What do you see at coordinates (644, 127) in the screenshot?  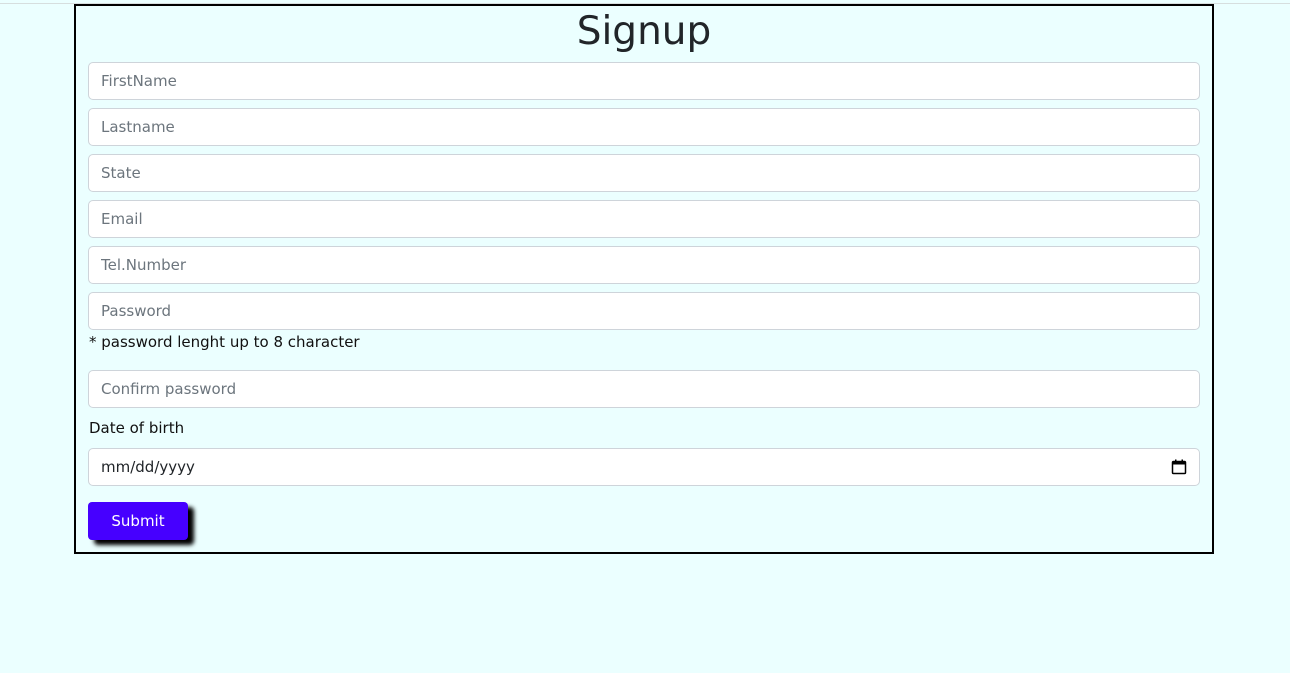 I see `lastname-input` at bounding box center [644, 127].